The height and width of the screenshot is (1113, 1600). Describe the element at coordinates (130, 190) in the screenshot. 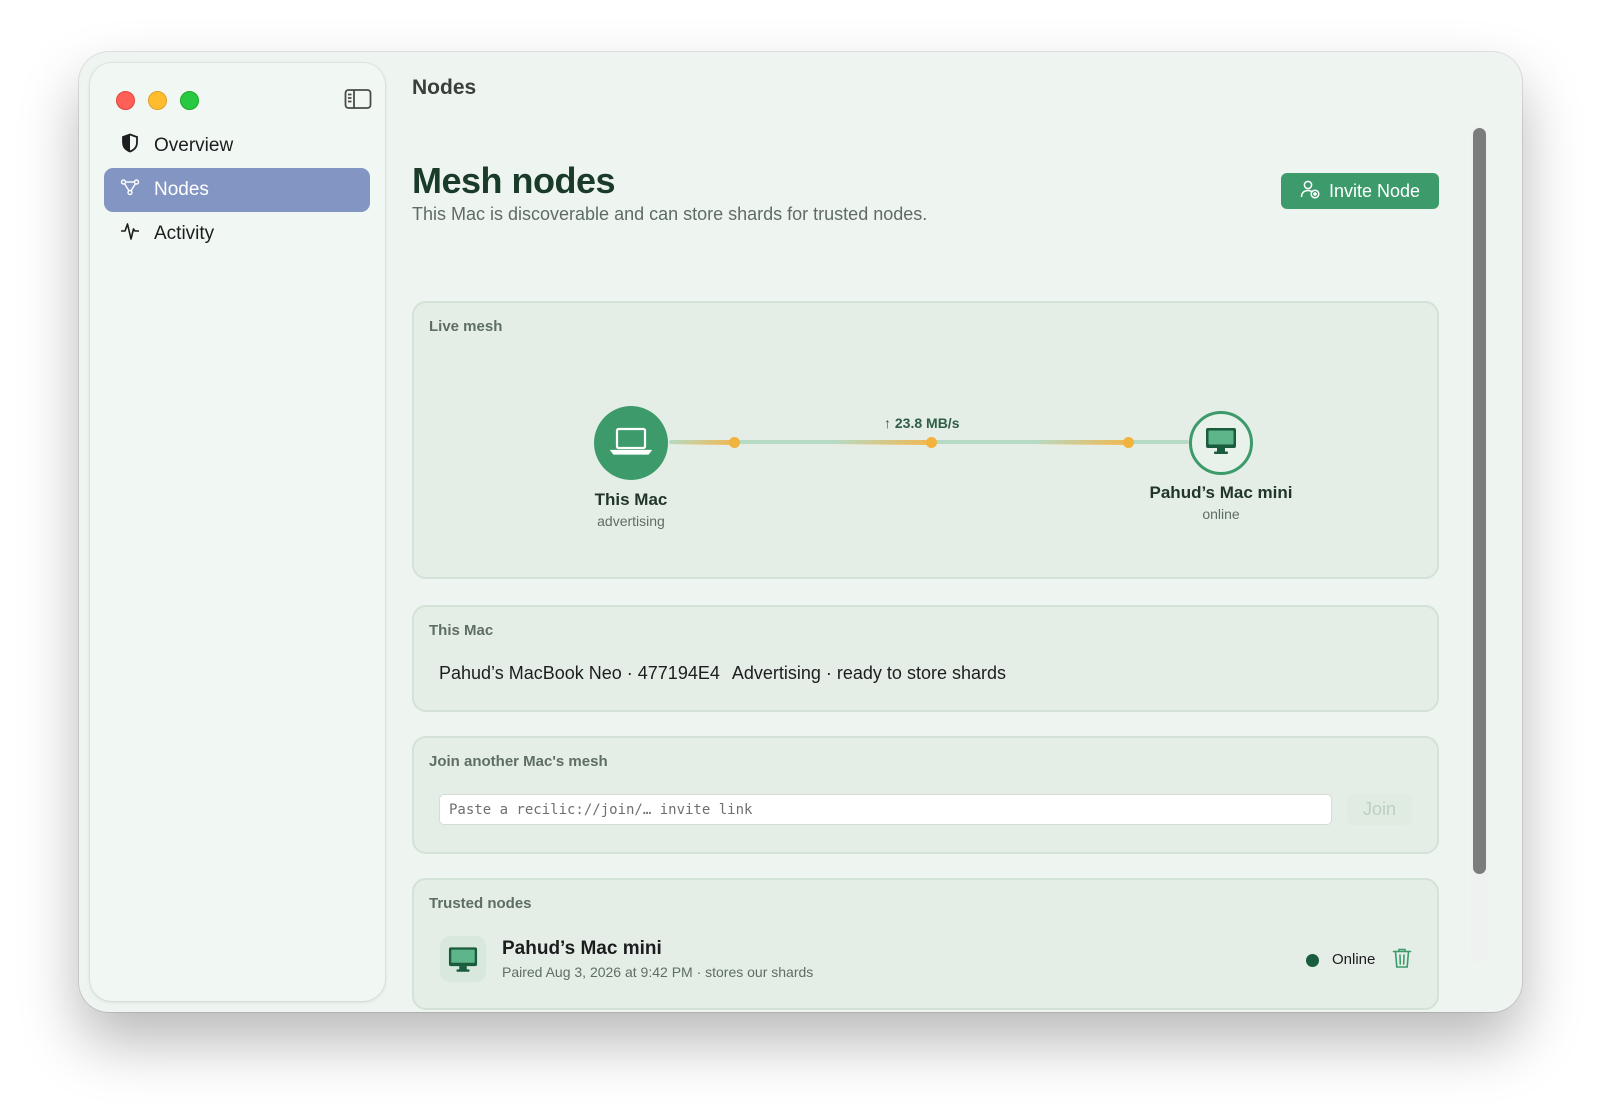

I see `network-nodes-icon` at that location.